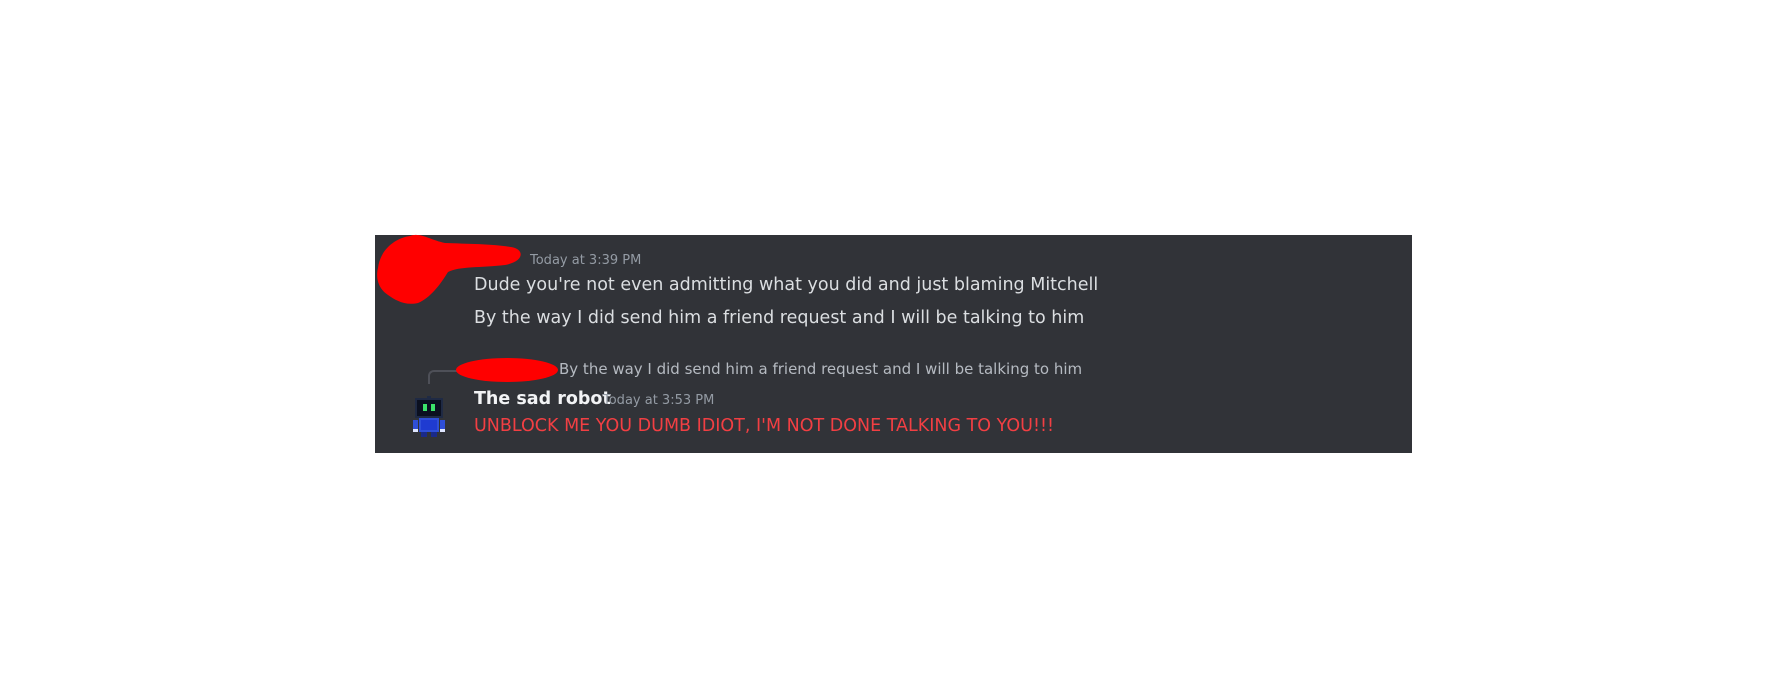 Image resolution: width=1786 pixels, height=688 pixels. I want to click on robot-icon, so click(429, 417).